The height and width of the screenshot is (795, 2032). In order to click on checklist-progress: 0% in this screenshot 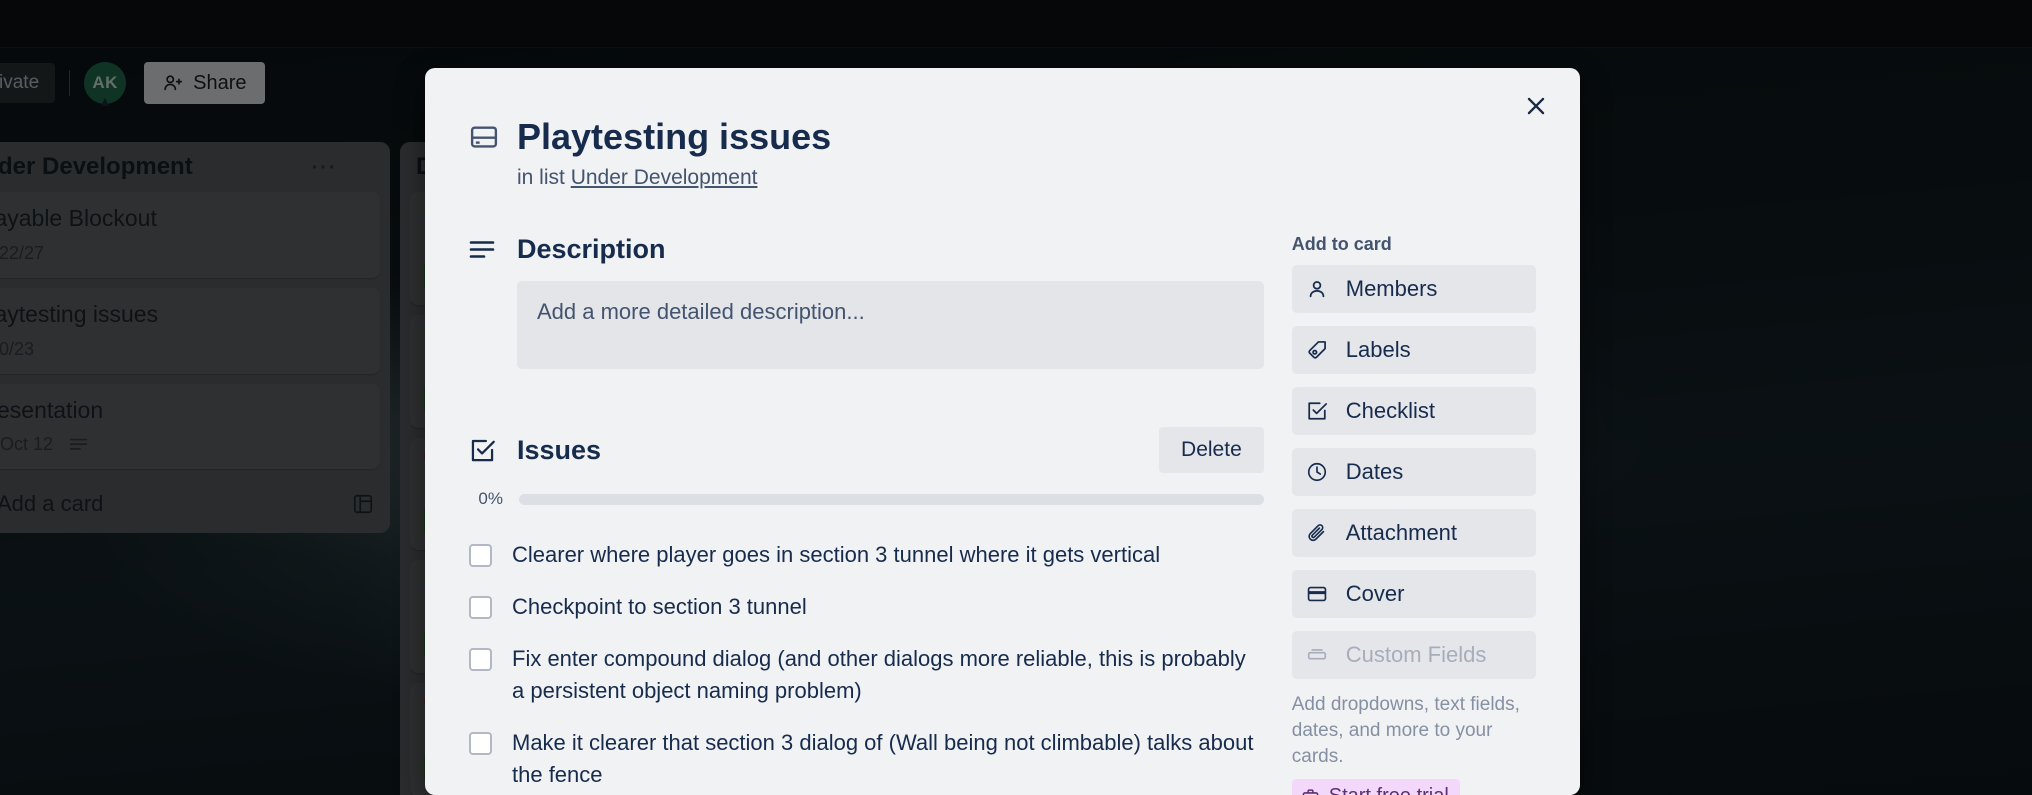, I will do `click(866, 499)`.